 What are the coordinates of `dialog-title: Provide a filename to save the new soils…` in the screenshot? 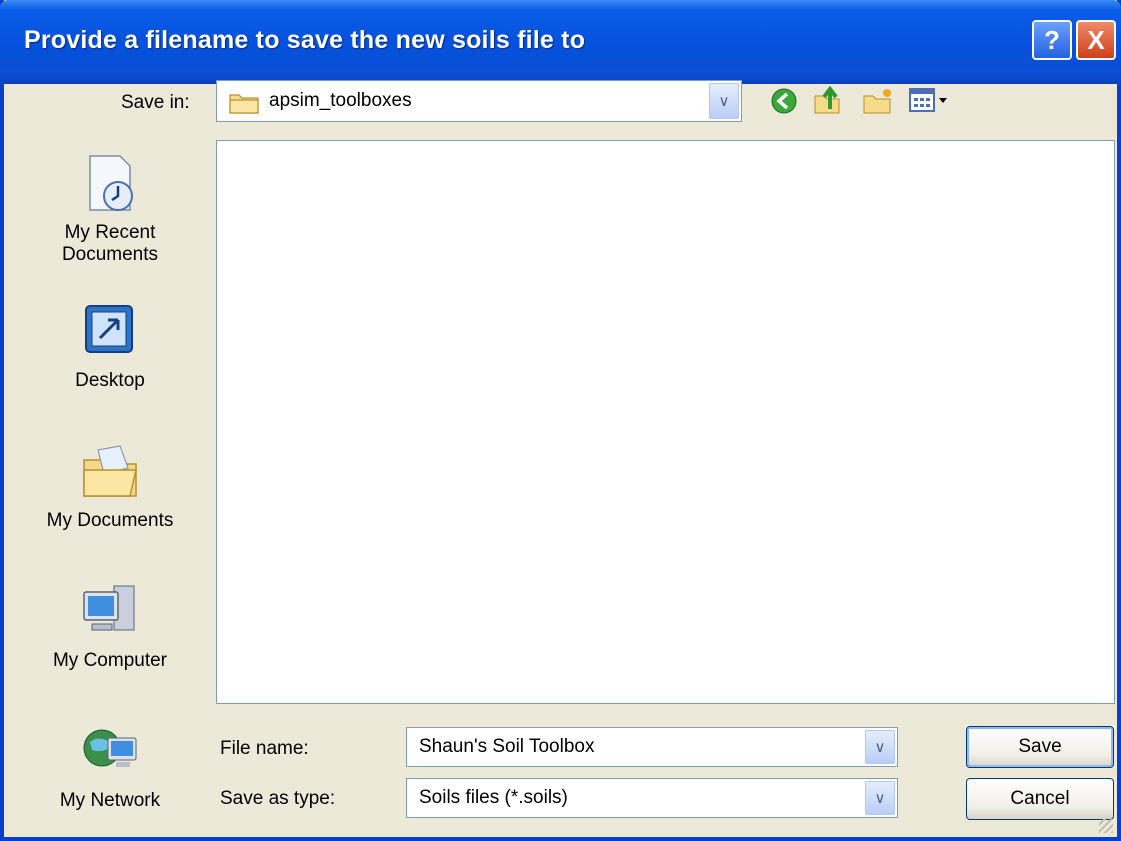 It's located at (305, 40).